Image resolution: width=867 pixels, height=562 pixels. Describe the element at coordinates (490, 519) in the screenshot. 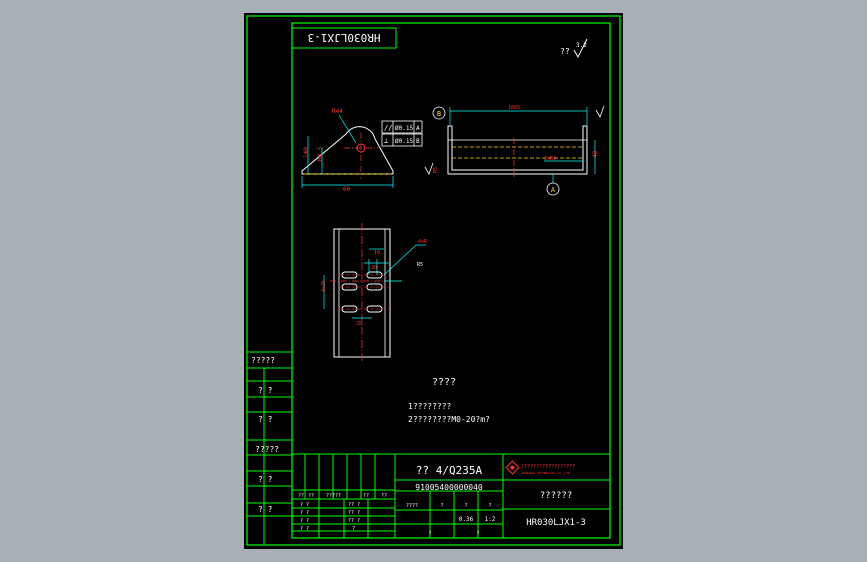

I see `scale-value: 1:2` at that location.